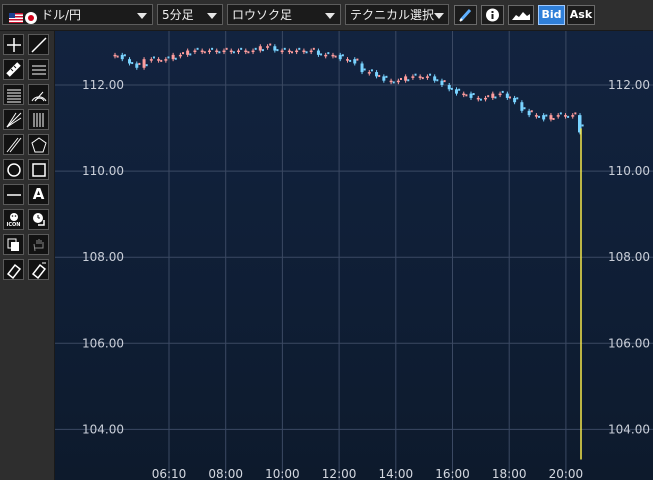 The width and height of the screenshot is (653, 480). What do you see at coordinates (27, 255) in the screenshot?
I see `drawing-tools-sidebar: A ICON` at bounding box center [27, 255].